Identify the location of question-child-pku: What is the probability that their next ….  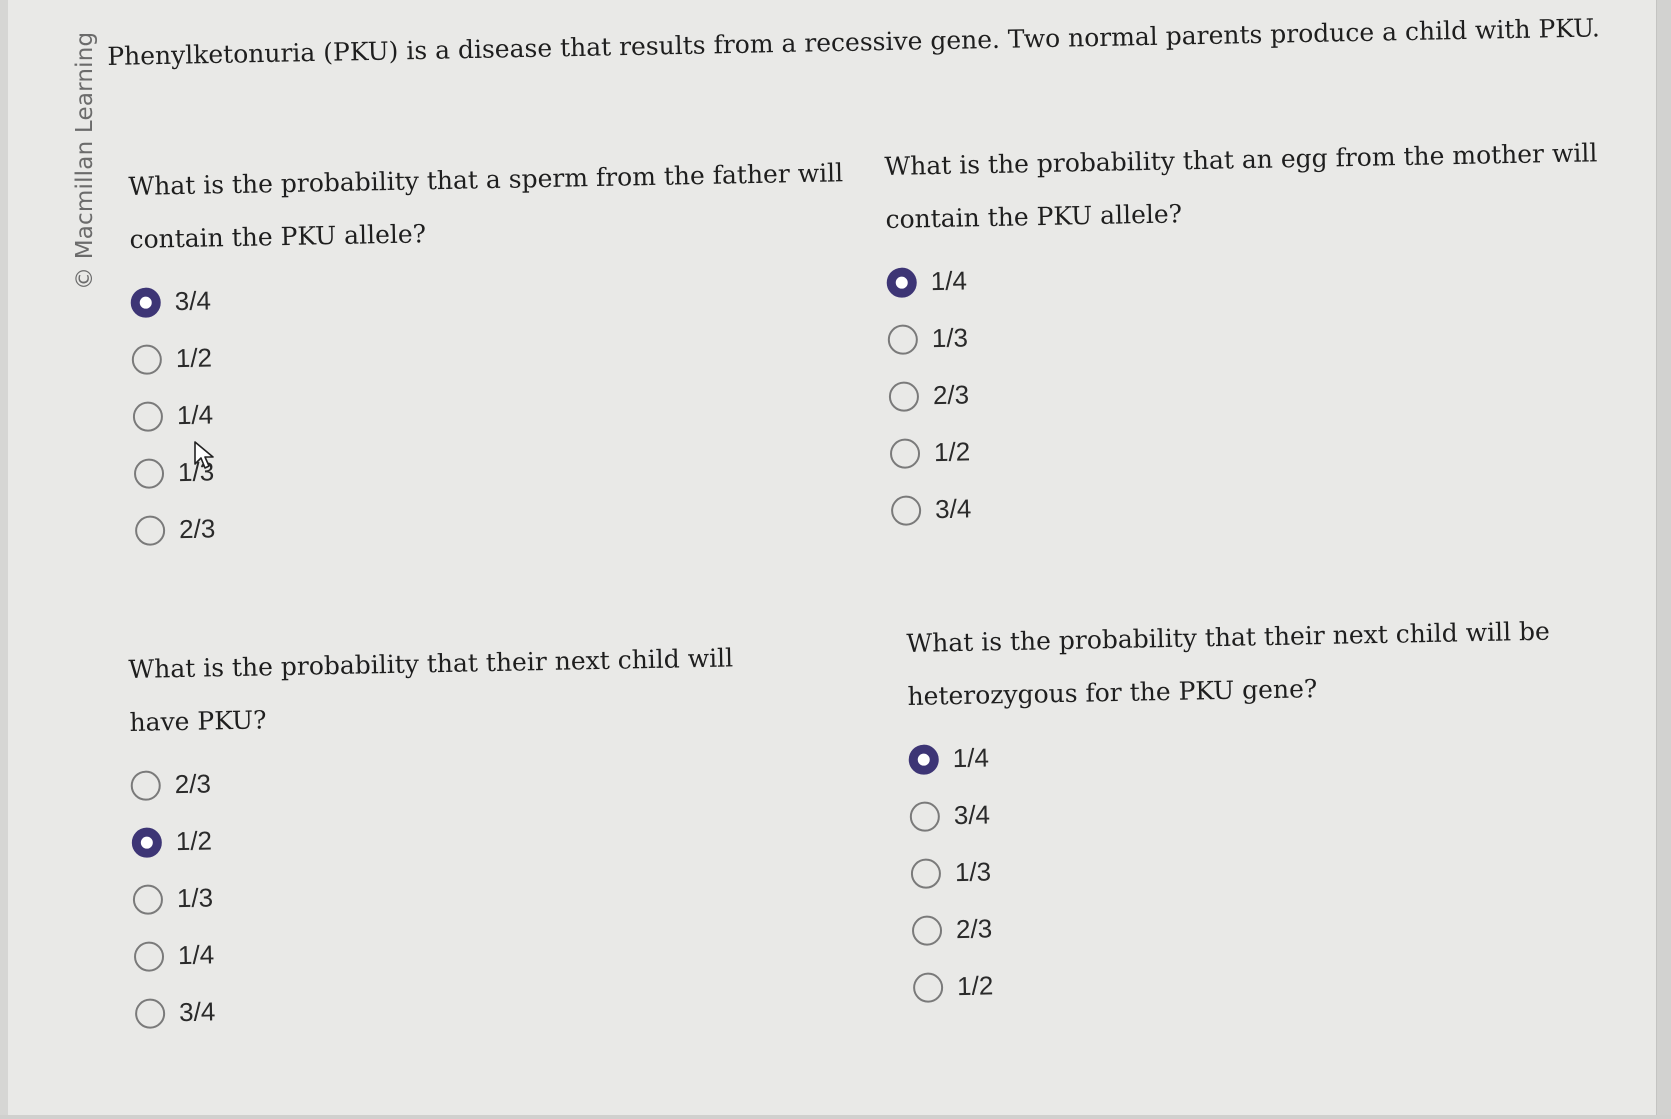
(434, 836).